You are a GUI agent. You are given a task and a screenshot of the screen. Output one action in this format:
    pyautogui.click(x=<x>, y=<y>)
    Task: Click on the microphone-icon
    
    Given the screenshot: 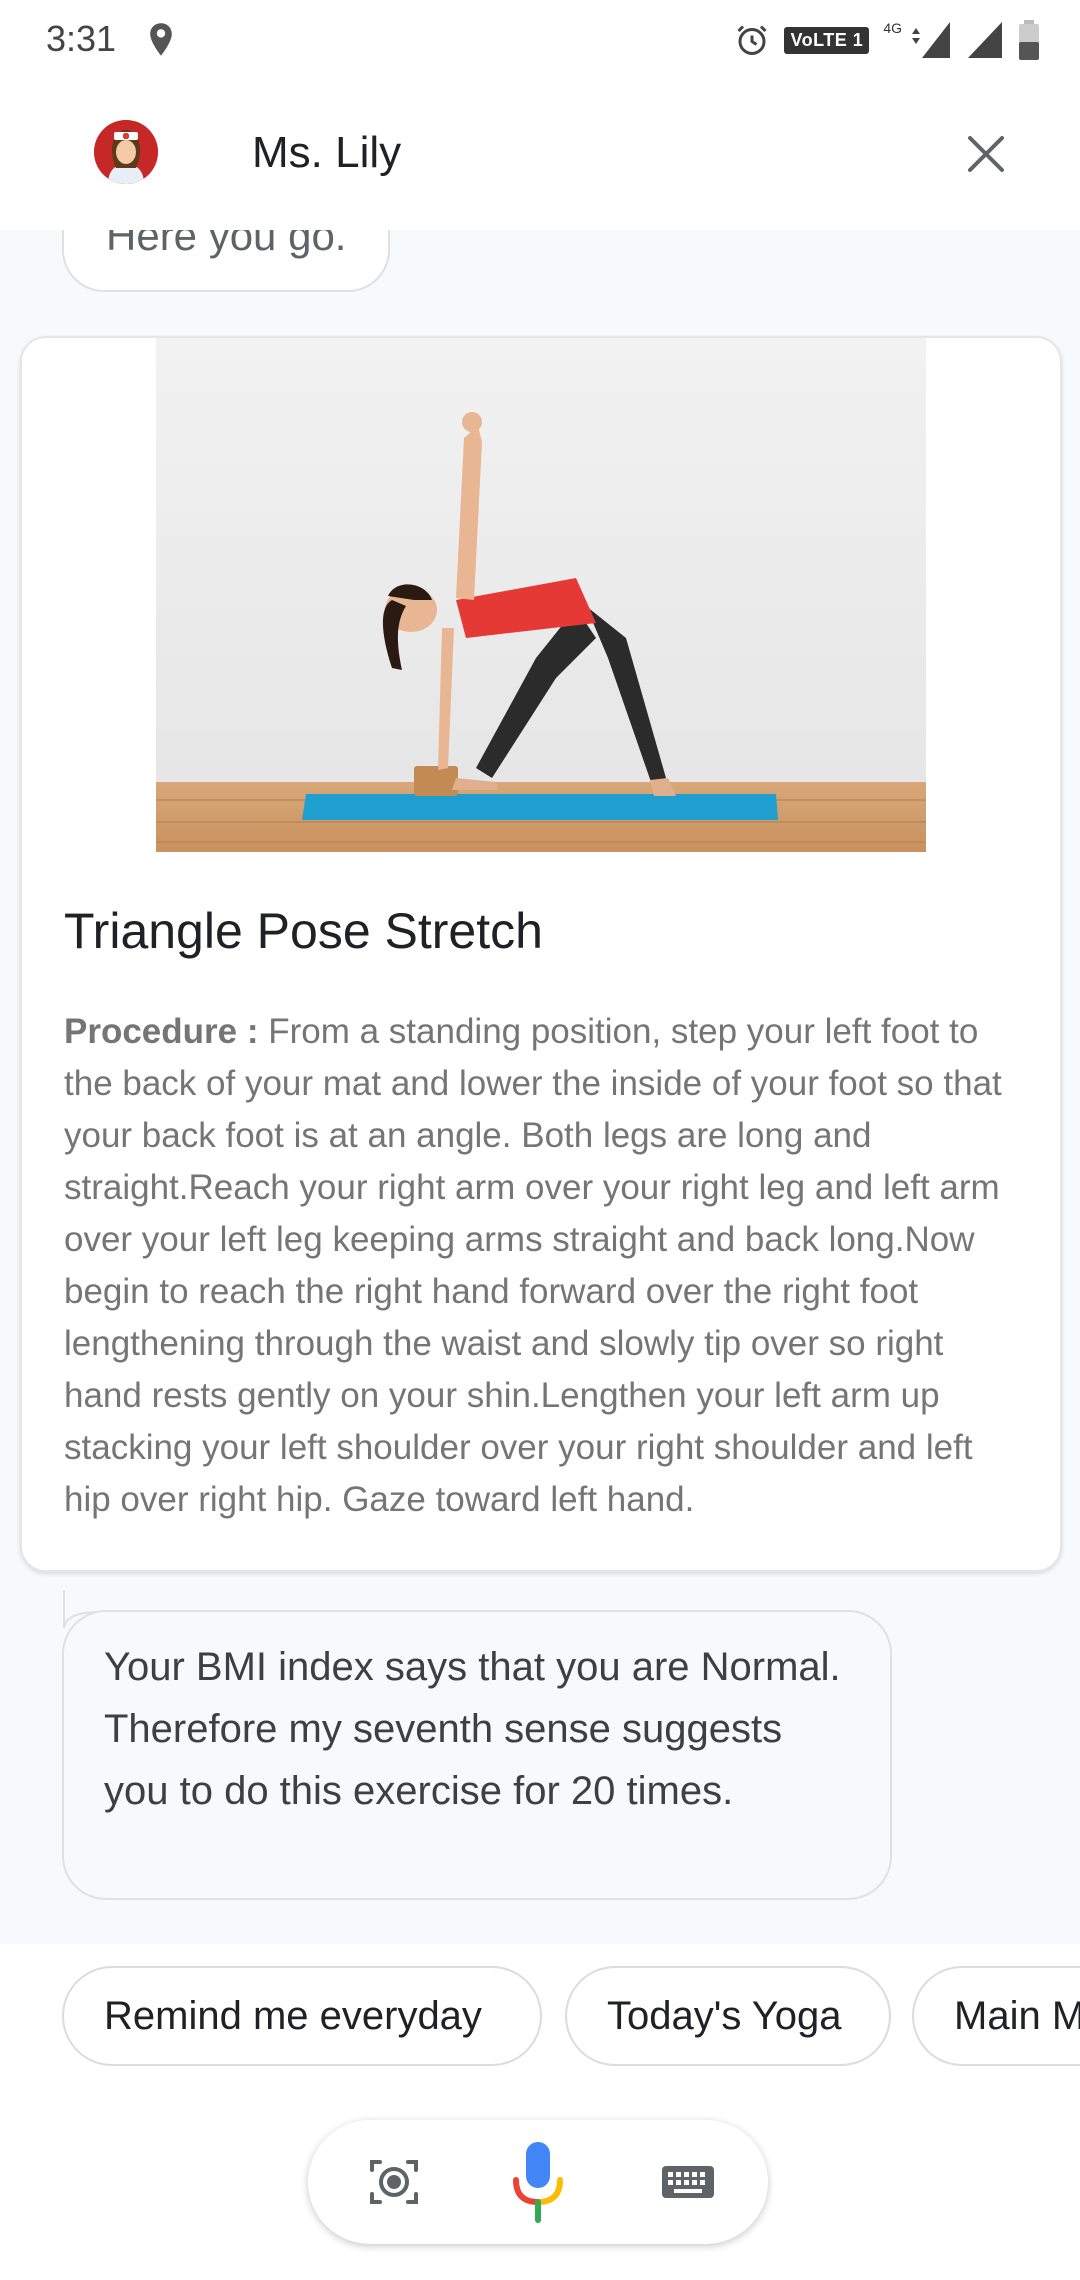 What is the action you would take?
    pyautogui.click(x=538, y=2182)
    